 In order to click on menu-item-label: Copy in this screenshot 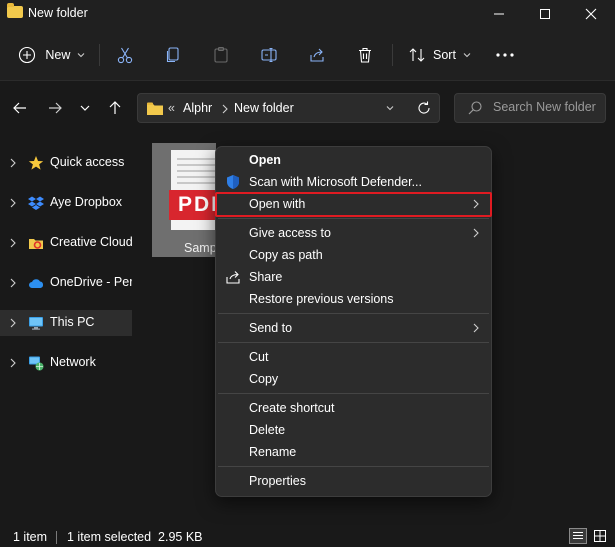, I will do `click(264, 379)`.